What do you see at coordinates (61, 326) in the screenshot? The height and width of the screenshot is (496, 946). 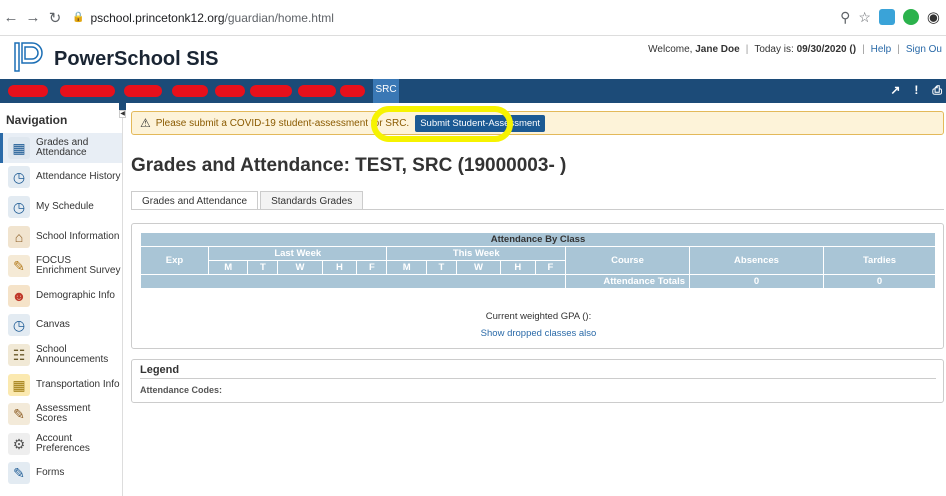 I see `sidebar-item-canvas: ◷ Canvas` at bounding box center [61, 326].